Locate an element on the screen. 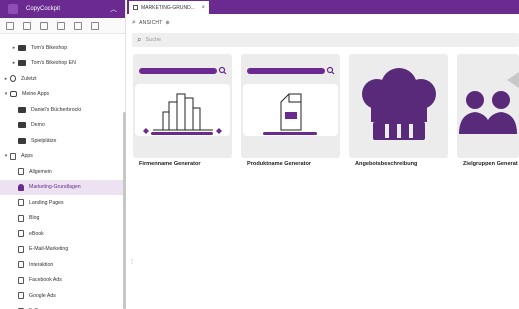 Image resolution: width=519 pixels, height=309 pixels. sidebar-item: ▾ Meine Apps is located at coordinates (62, 95).